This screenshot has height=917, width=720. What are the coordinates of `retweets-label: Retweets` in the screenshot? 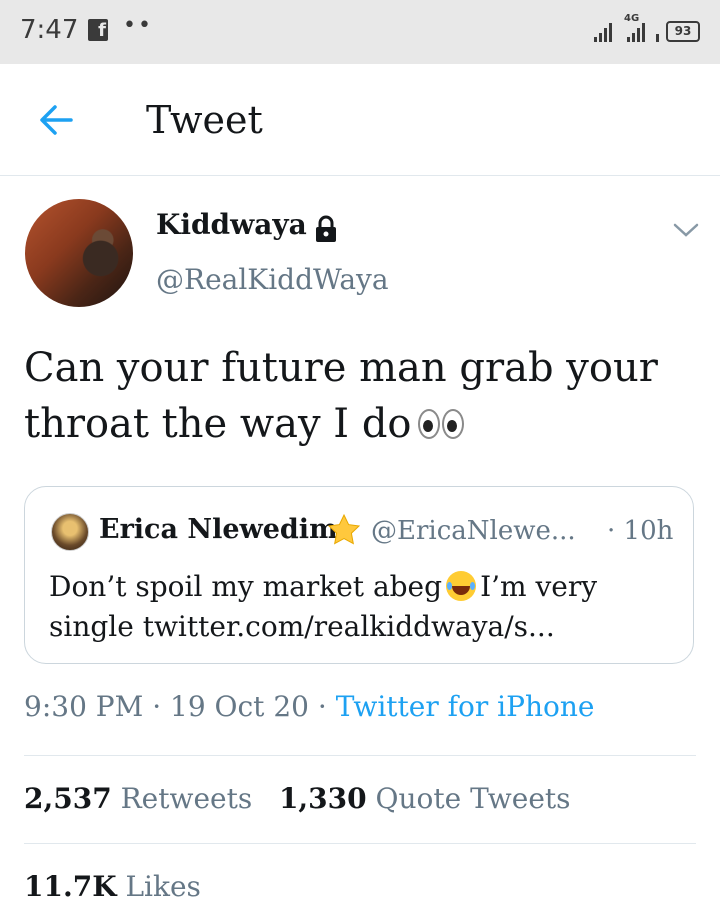 It's located at (186, 798).